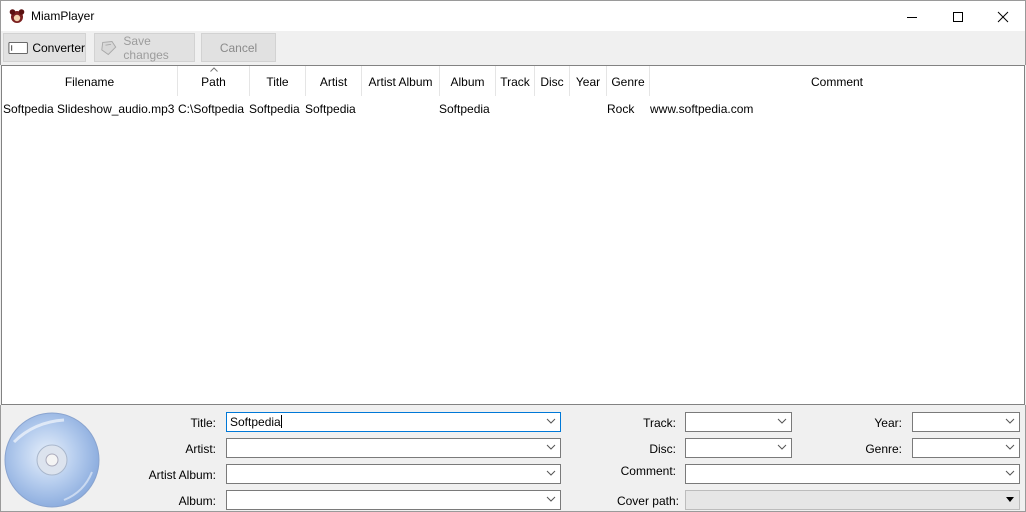 The width and height of the screenshot is (1026, 512). Describe the element at coordinates (90, 81) in the screenshot. I see `column-header-filename: Filename` at that location.